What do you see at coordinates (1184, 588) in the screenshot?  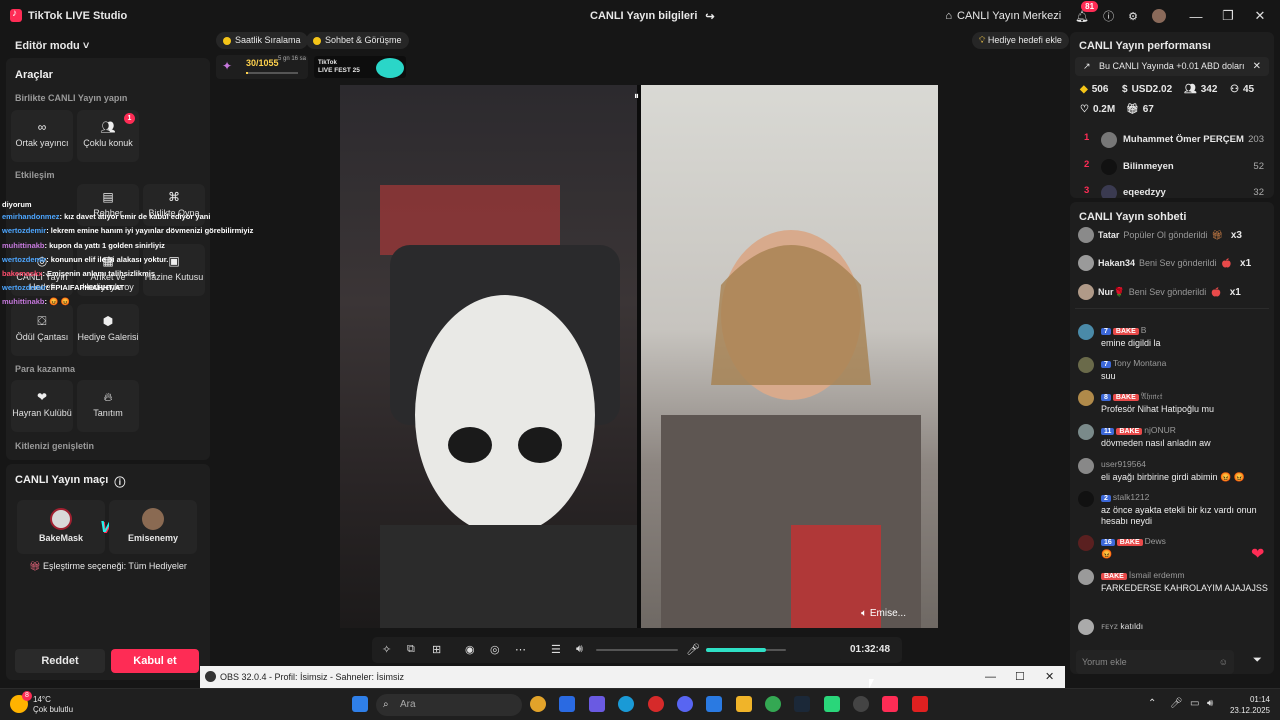 I see `message-text: FARKEDERSE KAHROLAYIM AJAJAJSS` at bounding box center [1184, 588].